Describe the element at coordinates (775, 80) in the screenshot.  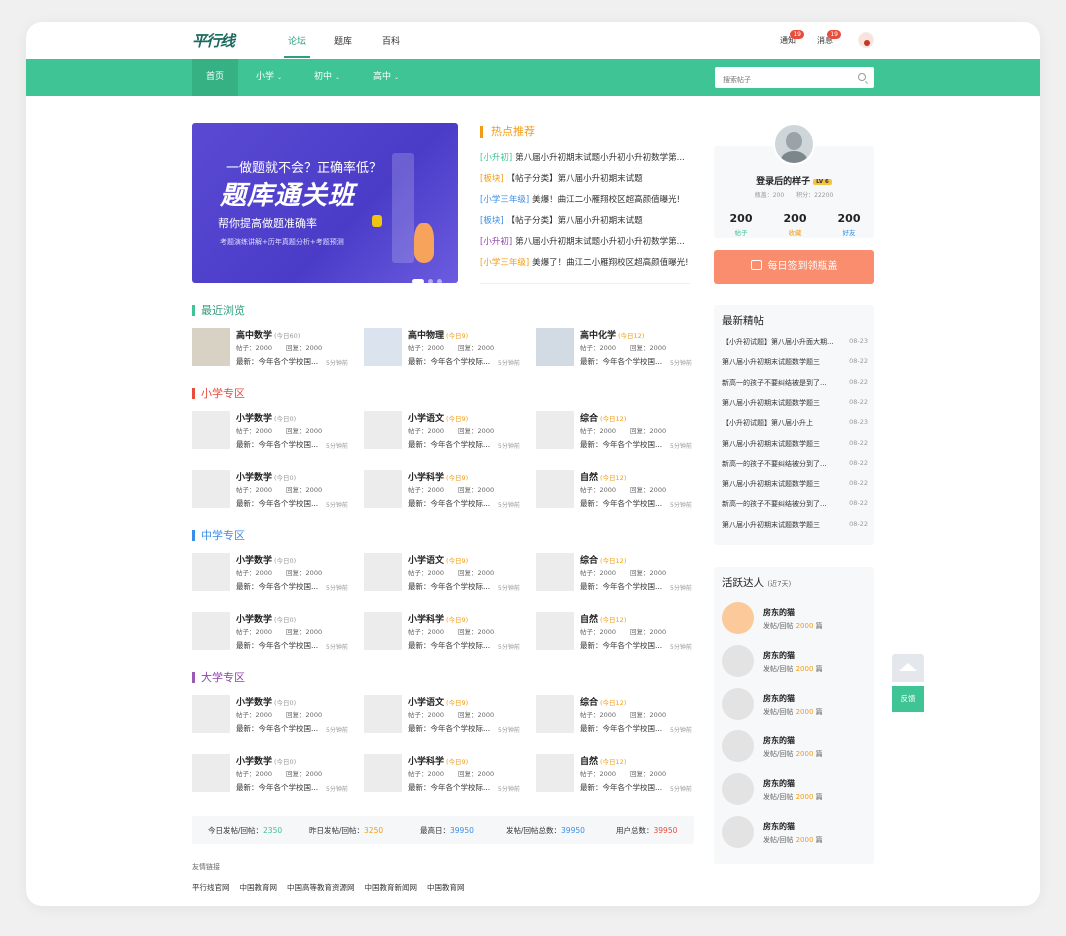
I see `search-input` at that location.